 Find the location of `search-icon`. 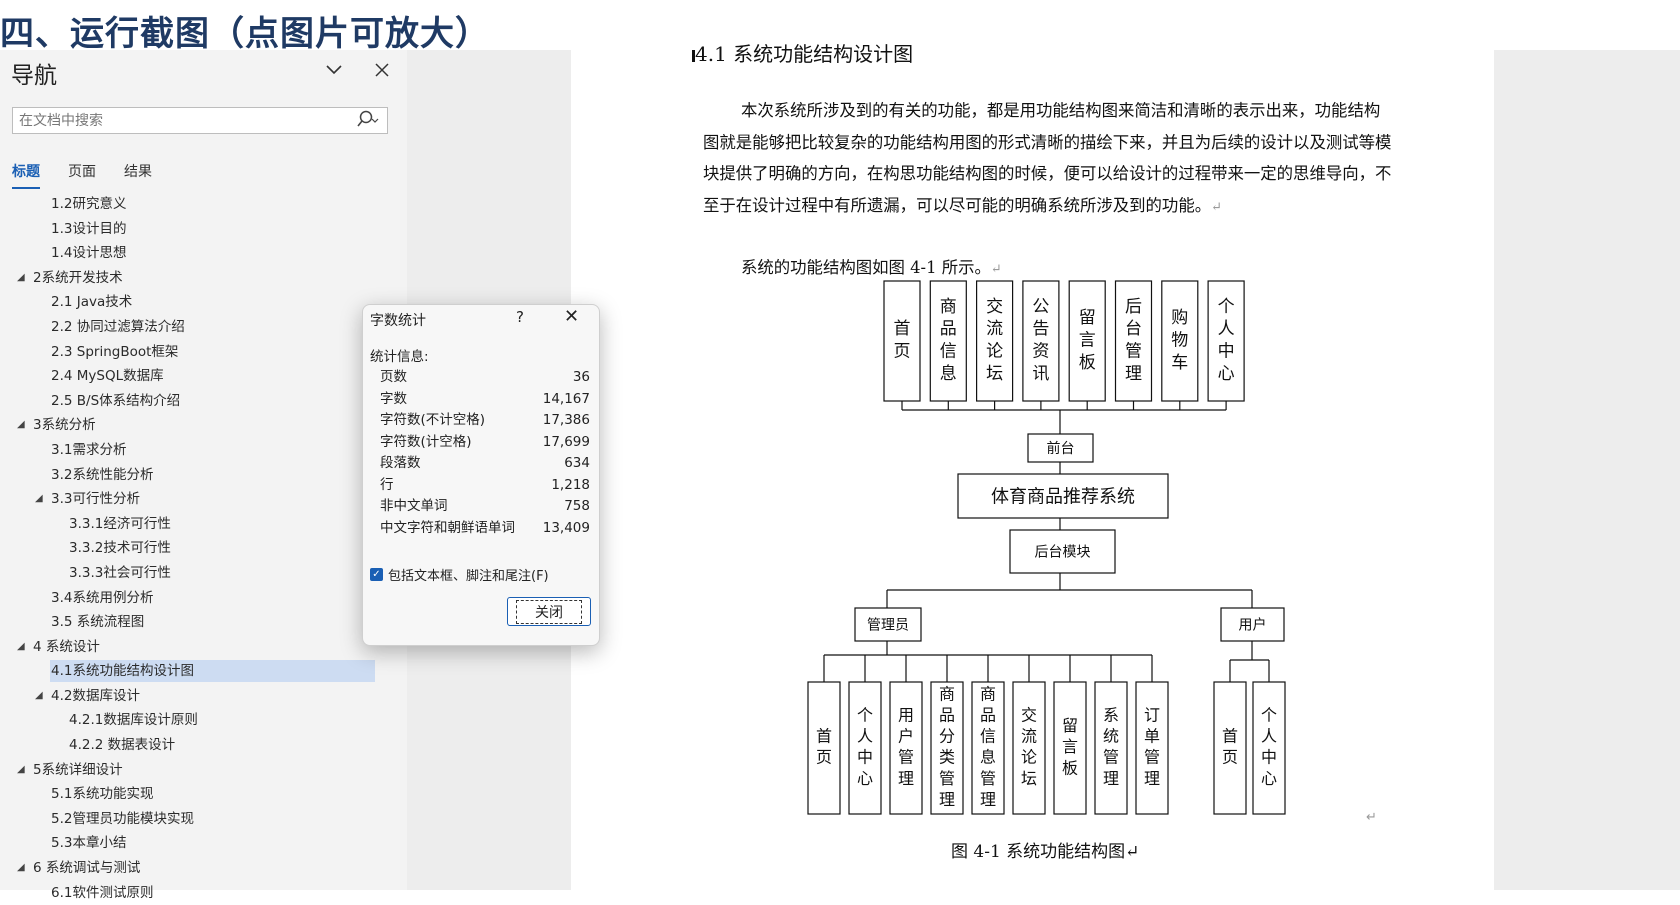

search-icon is located at coordinates (368, 121).